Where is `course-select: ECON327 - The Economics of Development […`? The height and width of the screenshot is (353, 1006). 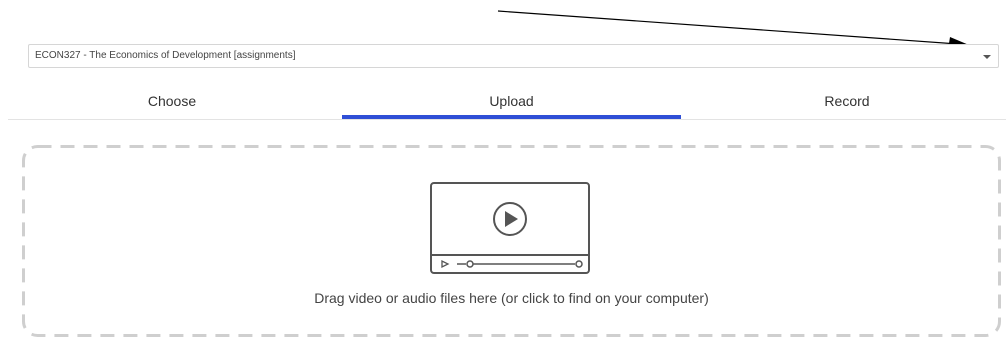 course-select: ECON327 - The Economics of Development [… is located at coordinates (513, 56).